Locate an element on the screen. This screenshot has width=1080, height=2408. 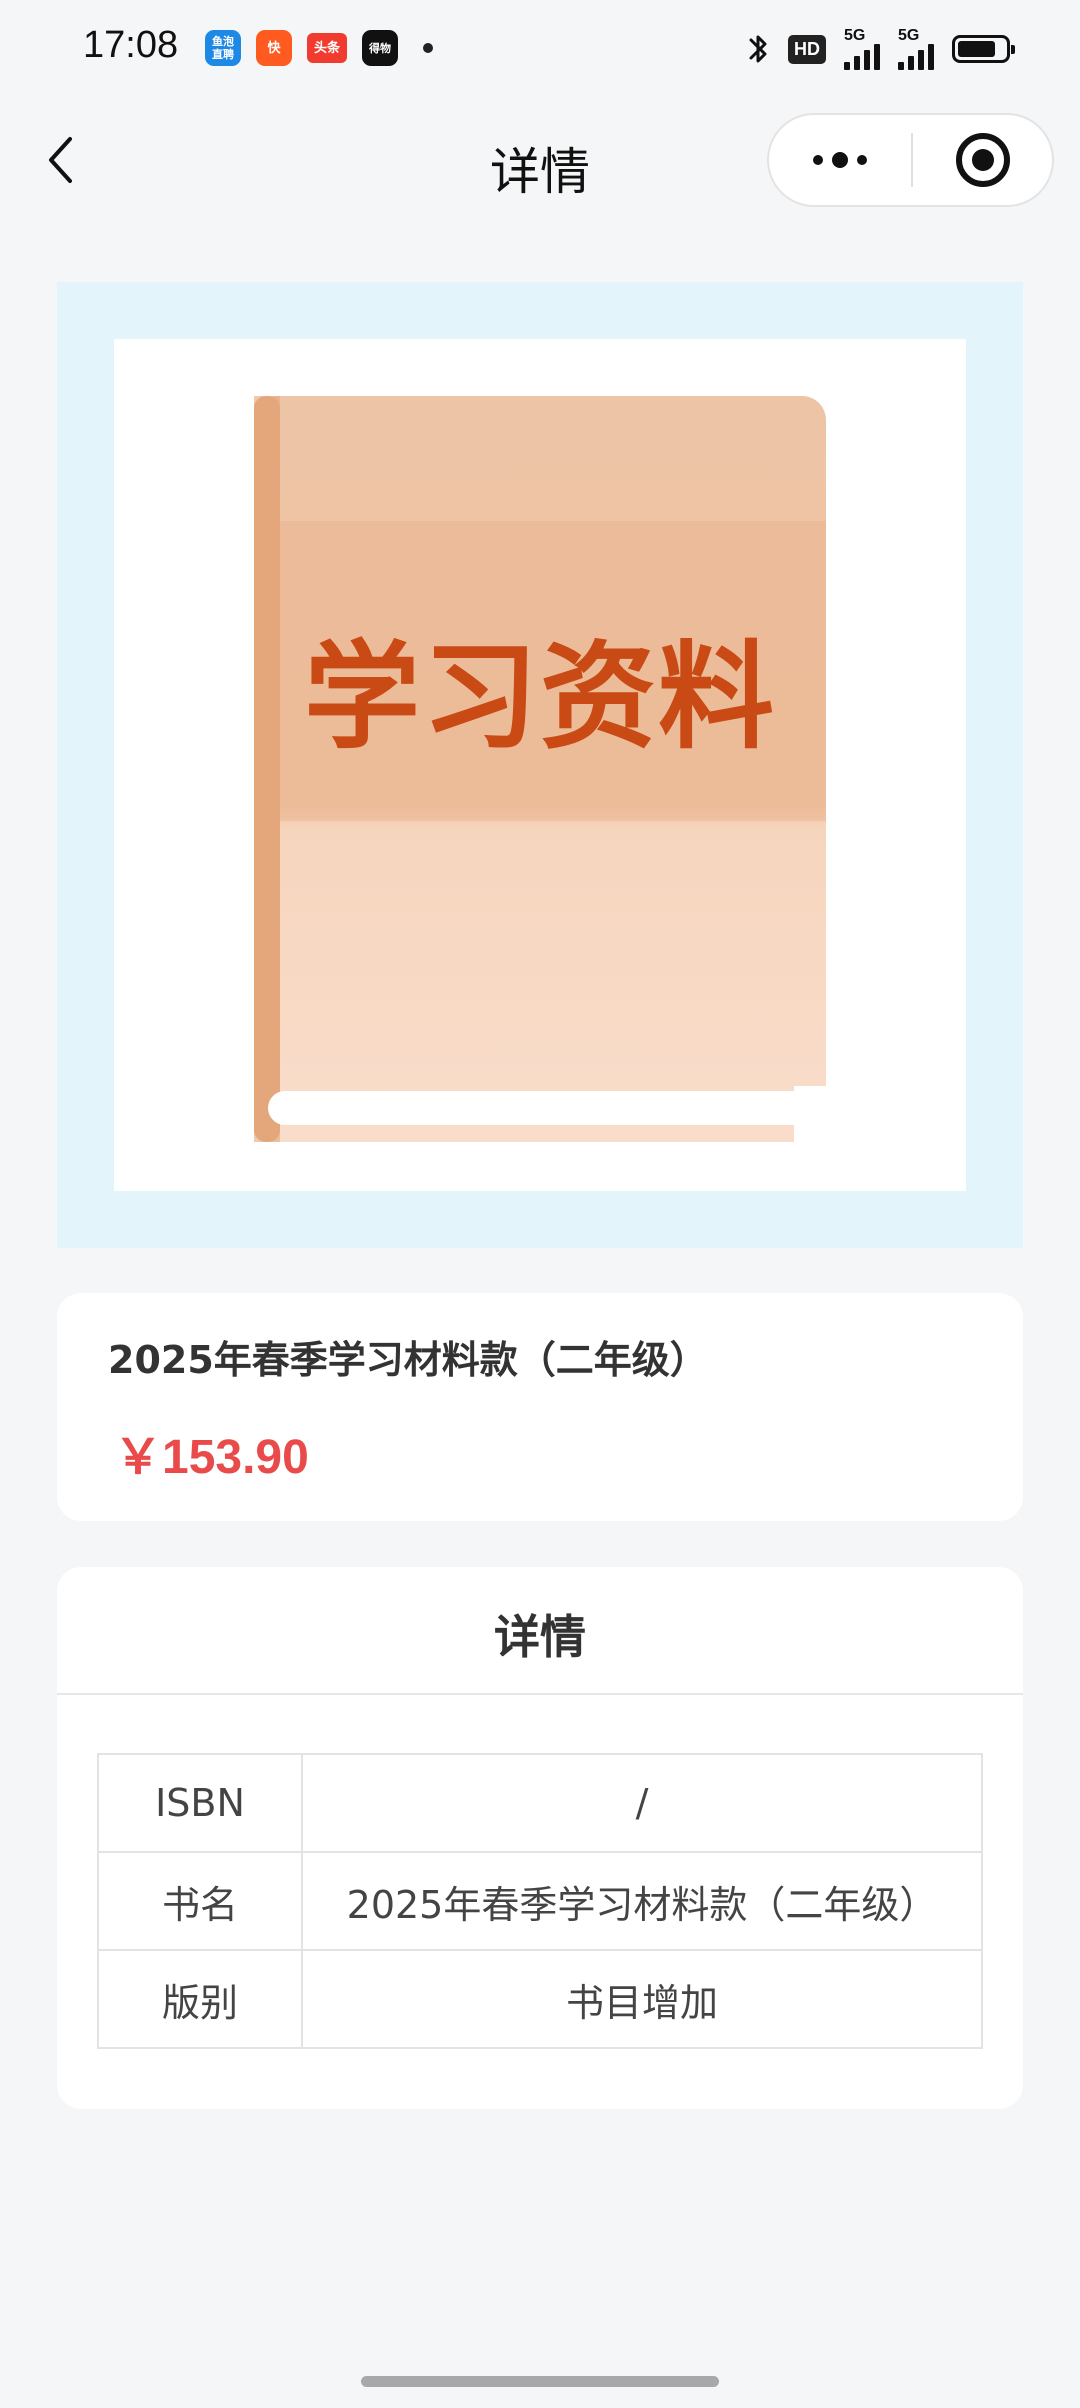
signal-5g-secondary-label: 5G is located at coordinates (909, 35).